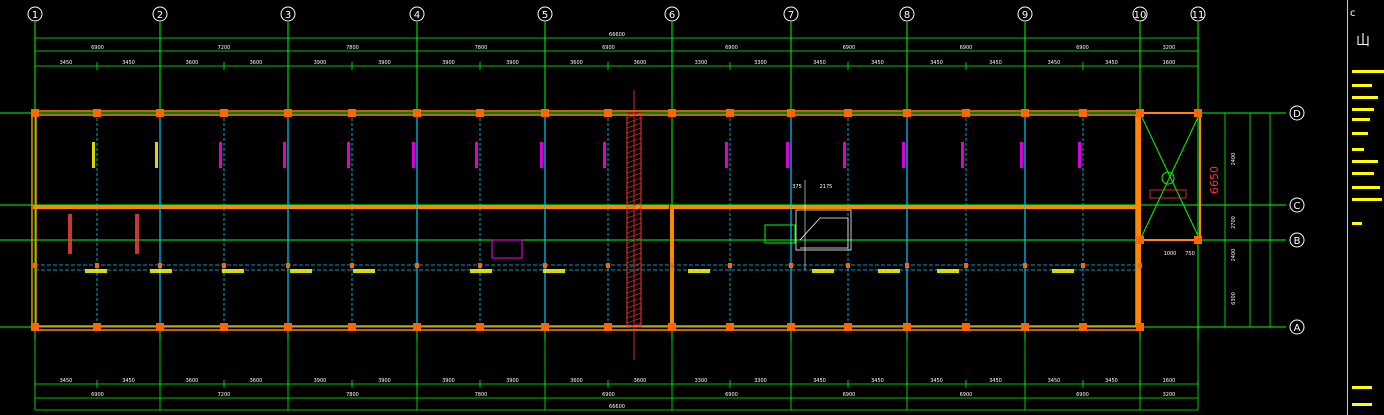 This screenshot has height=415, width=1384. Describe the element at coordinates (617, 407) in the screenshot. I see `bottom-total-dimension: 66600` at that location.